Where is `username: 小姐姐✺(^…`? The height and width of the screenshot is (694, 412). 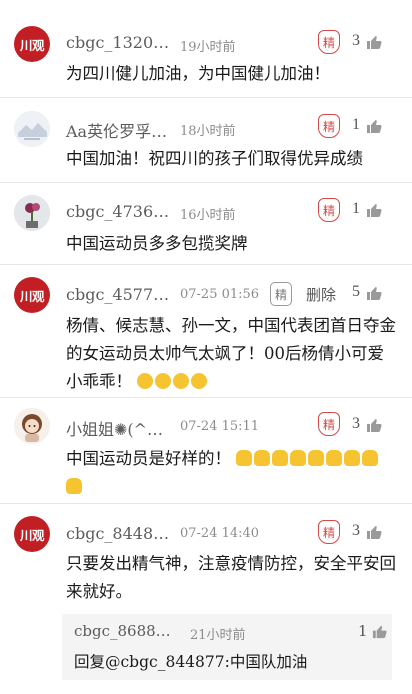 username: 小姐姐✺(^… is located at coordinates (114, 428).